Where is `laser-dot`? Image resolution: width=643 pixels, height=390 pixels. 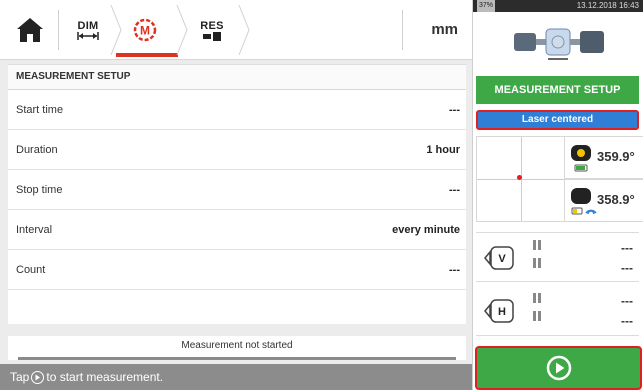
laser-dot is located at coordinates (519, 177).